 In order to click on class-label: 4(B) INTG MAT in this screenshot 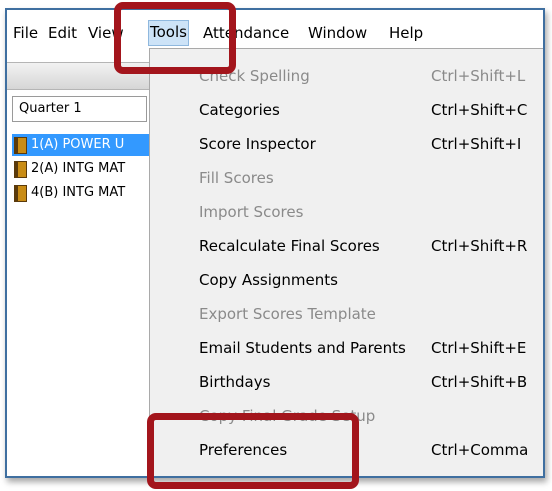, I will do `click(78, 192)`.